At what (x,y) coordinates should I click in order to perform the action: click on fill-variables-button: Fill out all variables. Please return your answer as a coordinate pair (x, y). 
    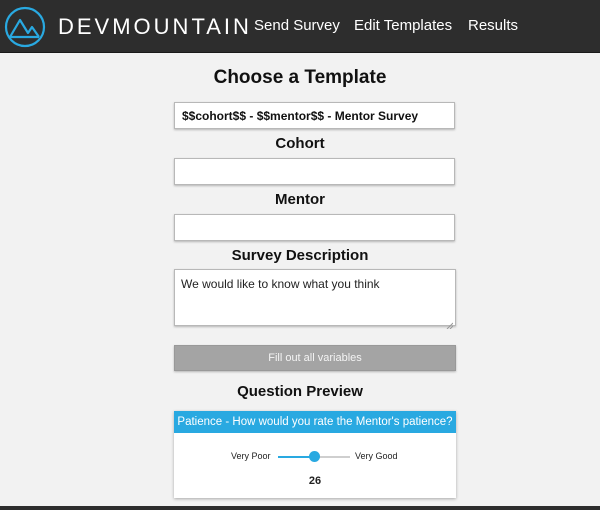
    Looking at the image, I should click on (315, 358).